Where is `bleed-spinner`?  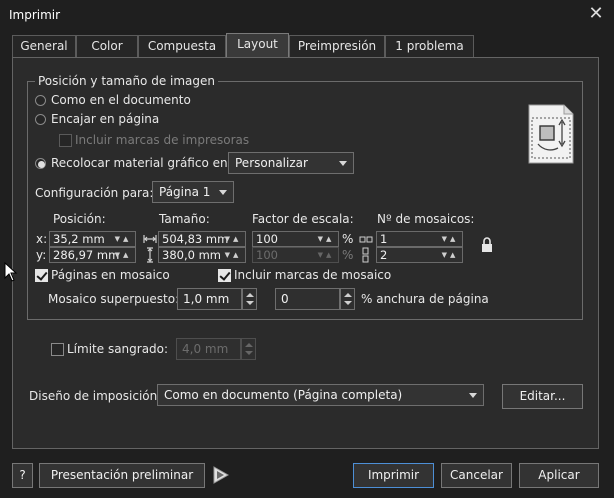
bleed-spinner is located at coordinates (248, 349).